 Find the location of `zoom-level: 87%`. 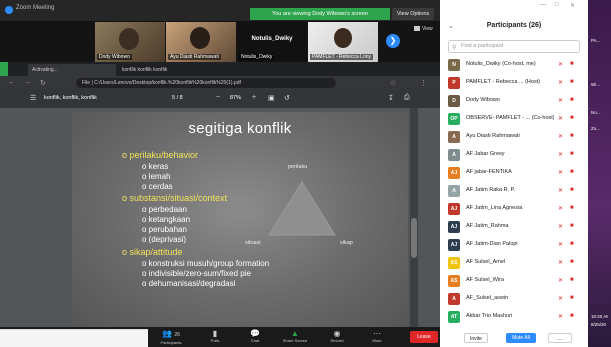

zoom-level: 87% is located at coordinates (235, 98).